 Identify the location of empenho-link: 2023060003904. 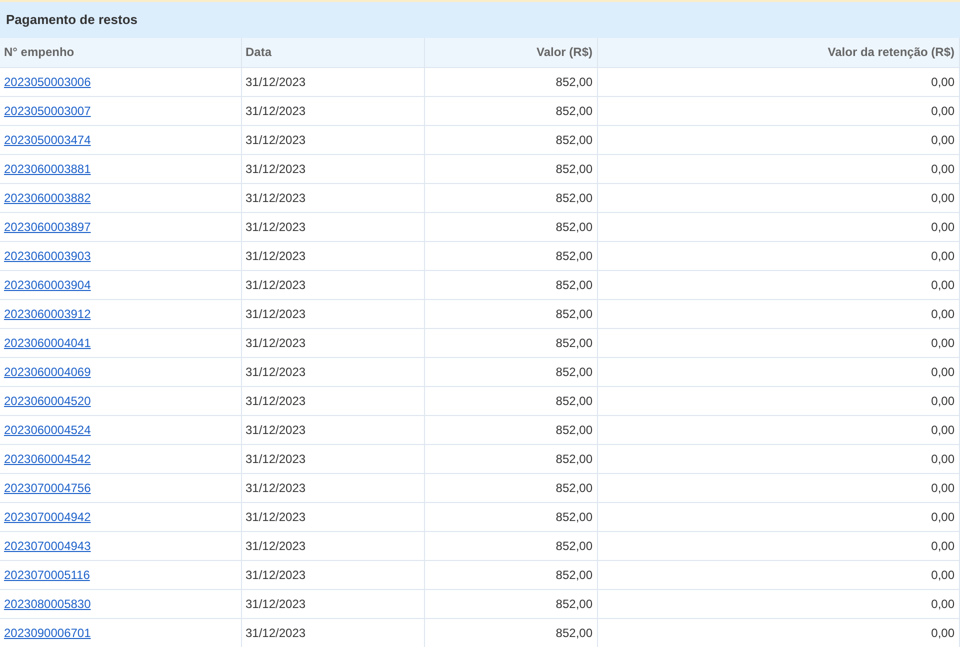
(47, 285).